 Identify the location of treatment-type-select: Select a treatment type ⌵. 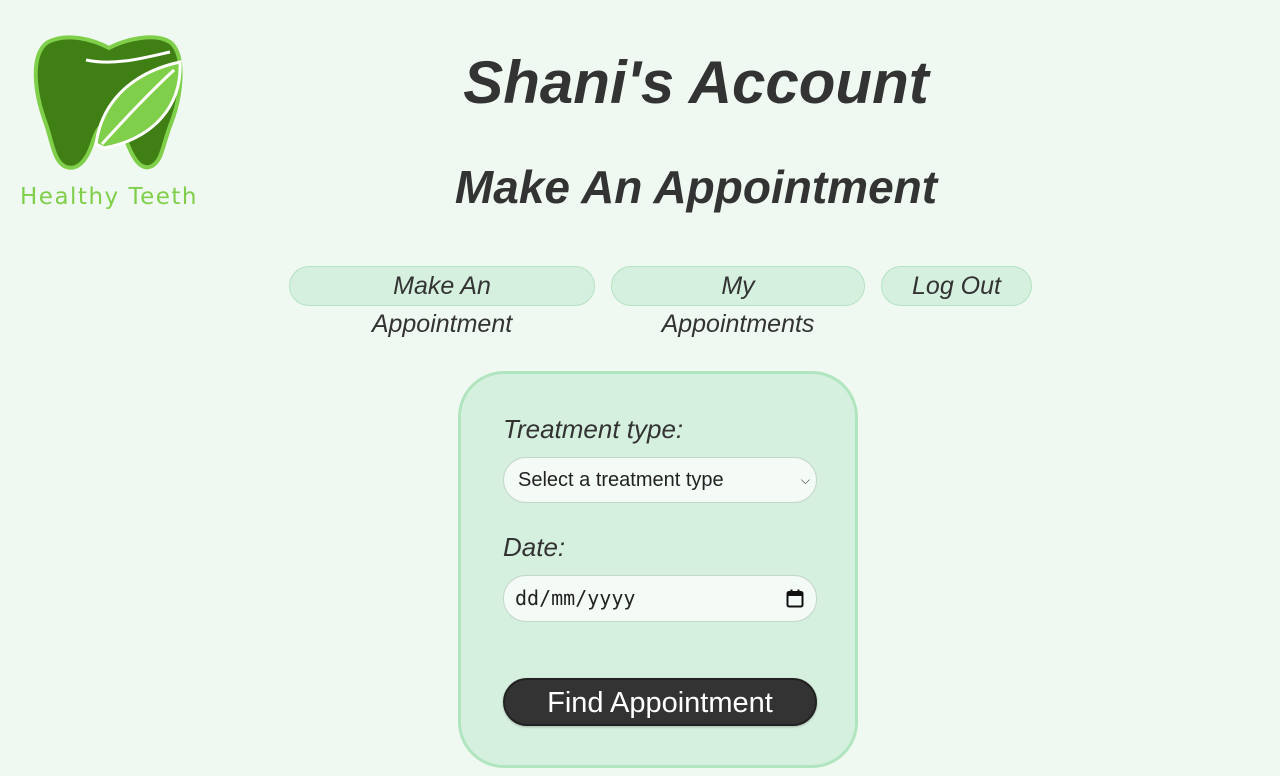
(660, 480).